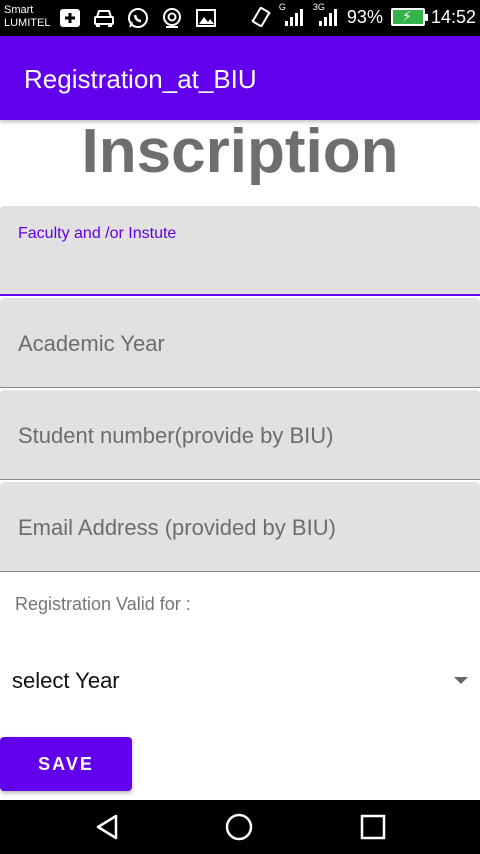 The height and width of the screenshot is (854, 480). I want to click on academic-year-hint: Academic Year, so click(91, 343).